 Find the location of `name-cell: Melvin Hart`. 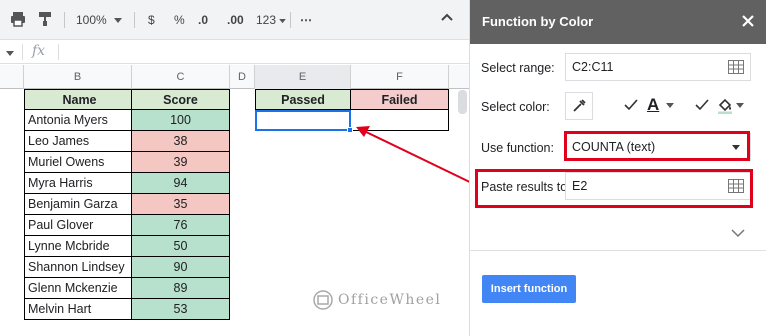

name-cell: Melvin Hart is located at coordinates (78, 309).